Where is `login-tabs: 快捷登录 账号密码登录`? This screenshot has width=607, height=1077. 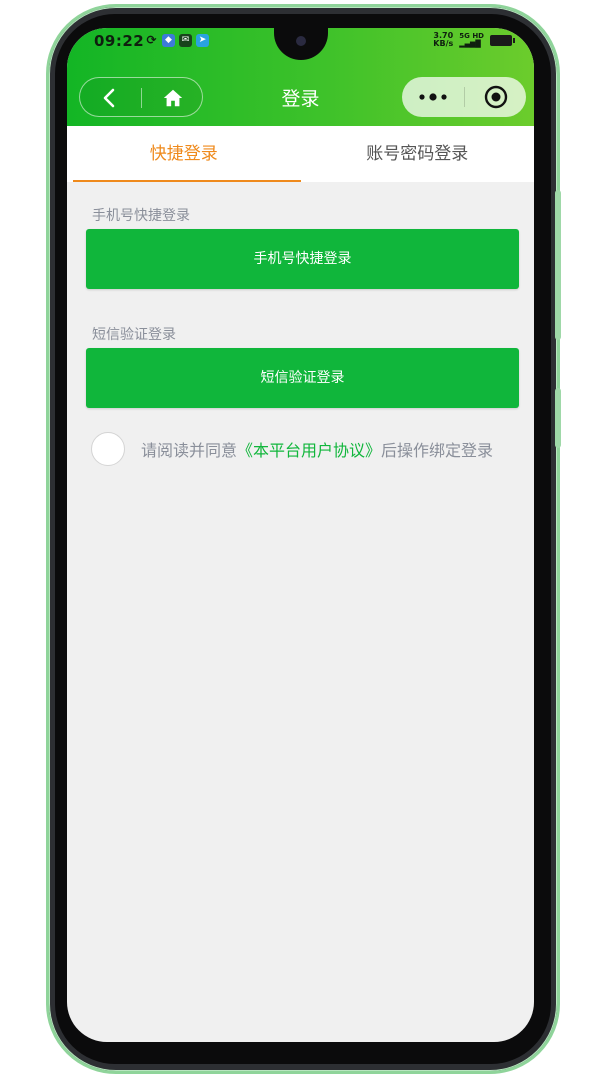
login-tabs: 快捷登录 账号密码登录 is located at coordinates (300, 154).